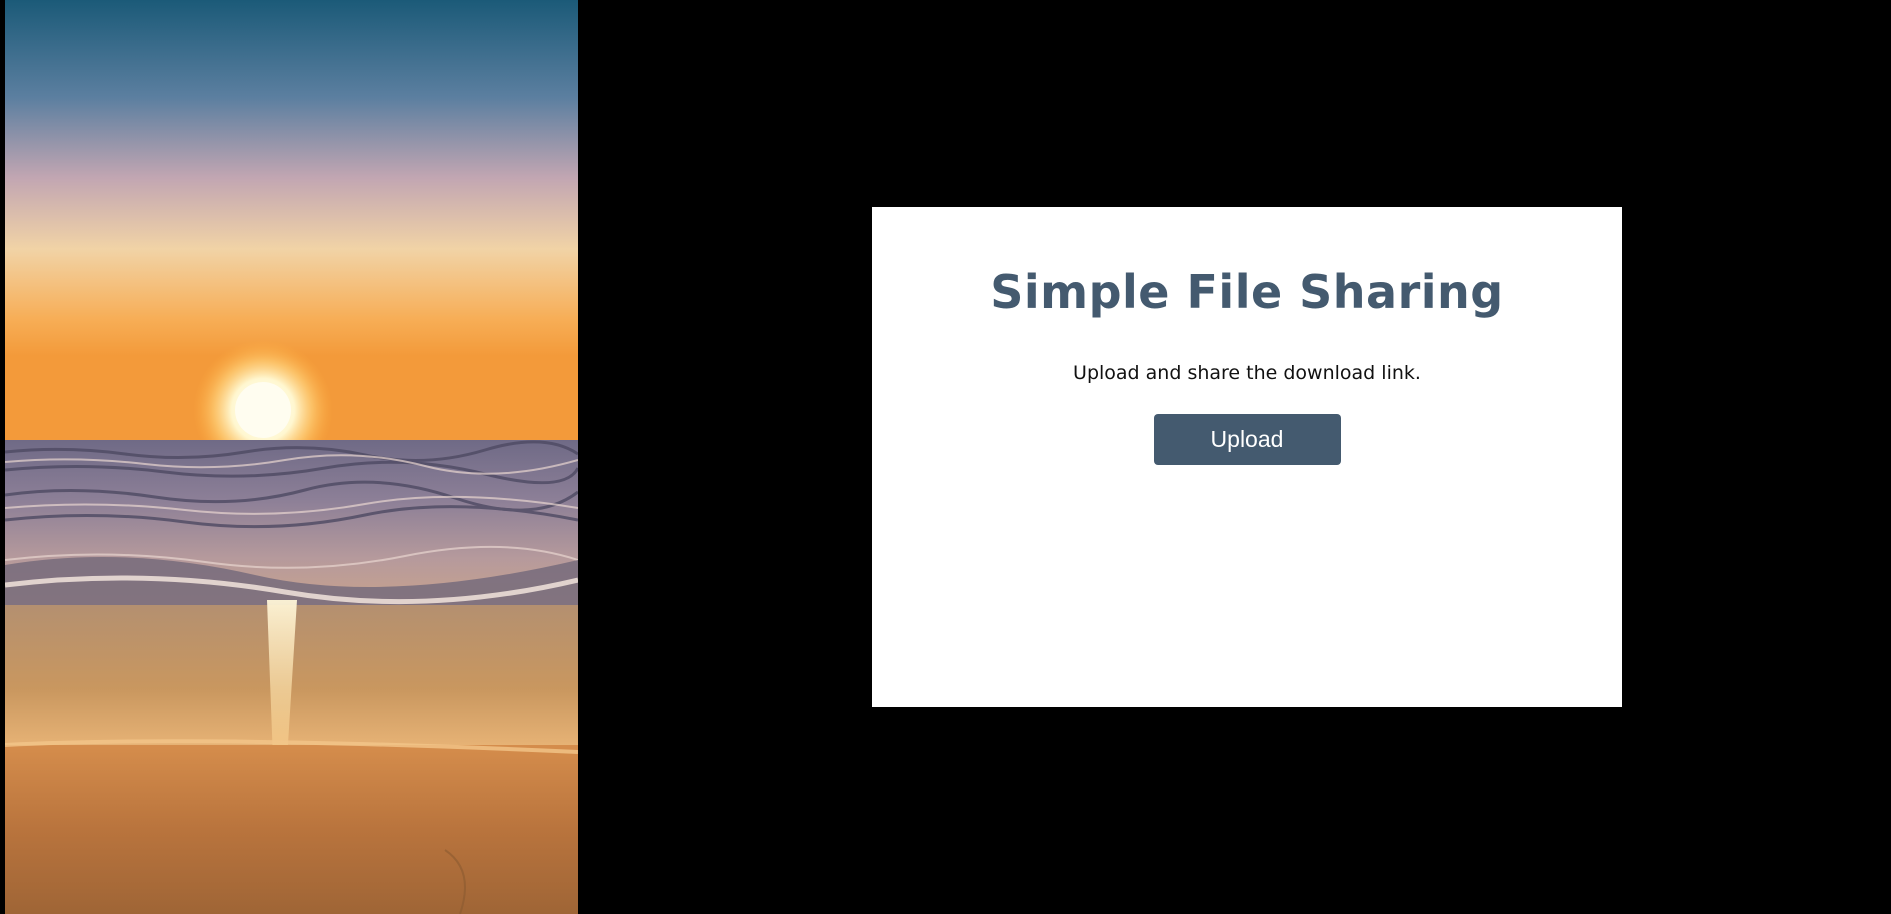  What do you see at coordinates (1247, 292) in the screenshot?
I see `page-title: Simple File Sharing` at bounding box center [1247, 292].